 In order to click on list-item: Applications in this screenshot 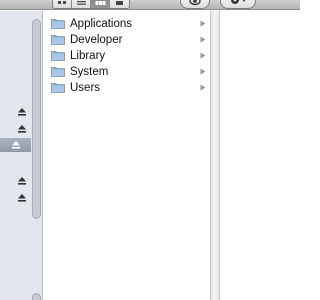, I will do `click(127, 24)`.